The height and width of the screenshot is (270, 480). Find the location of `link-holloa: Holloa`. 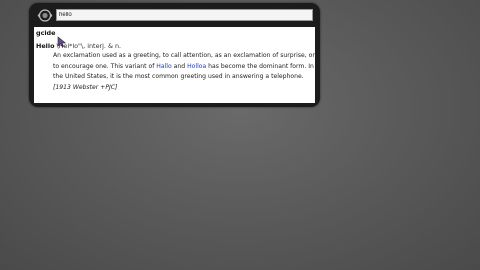

link-holloa: Holloa is located at coordinates (196, 66).